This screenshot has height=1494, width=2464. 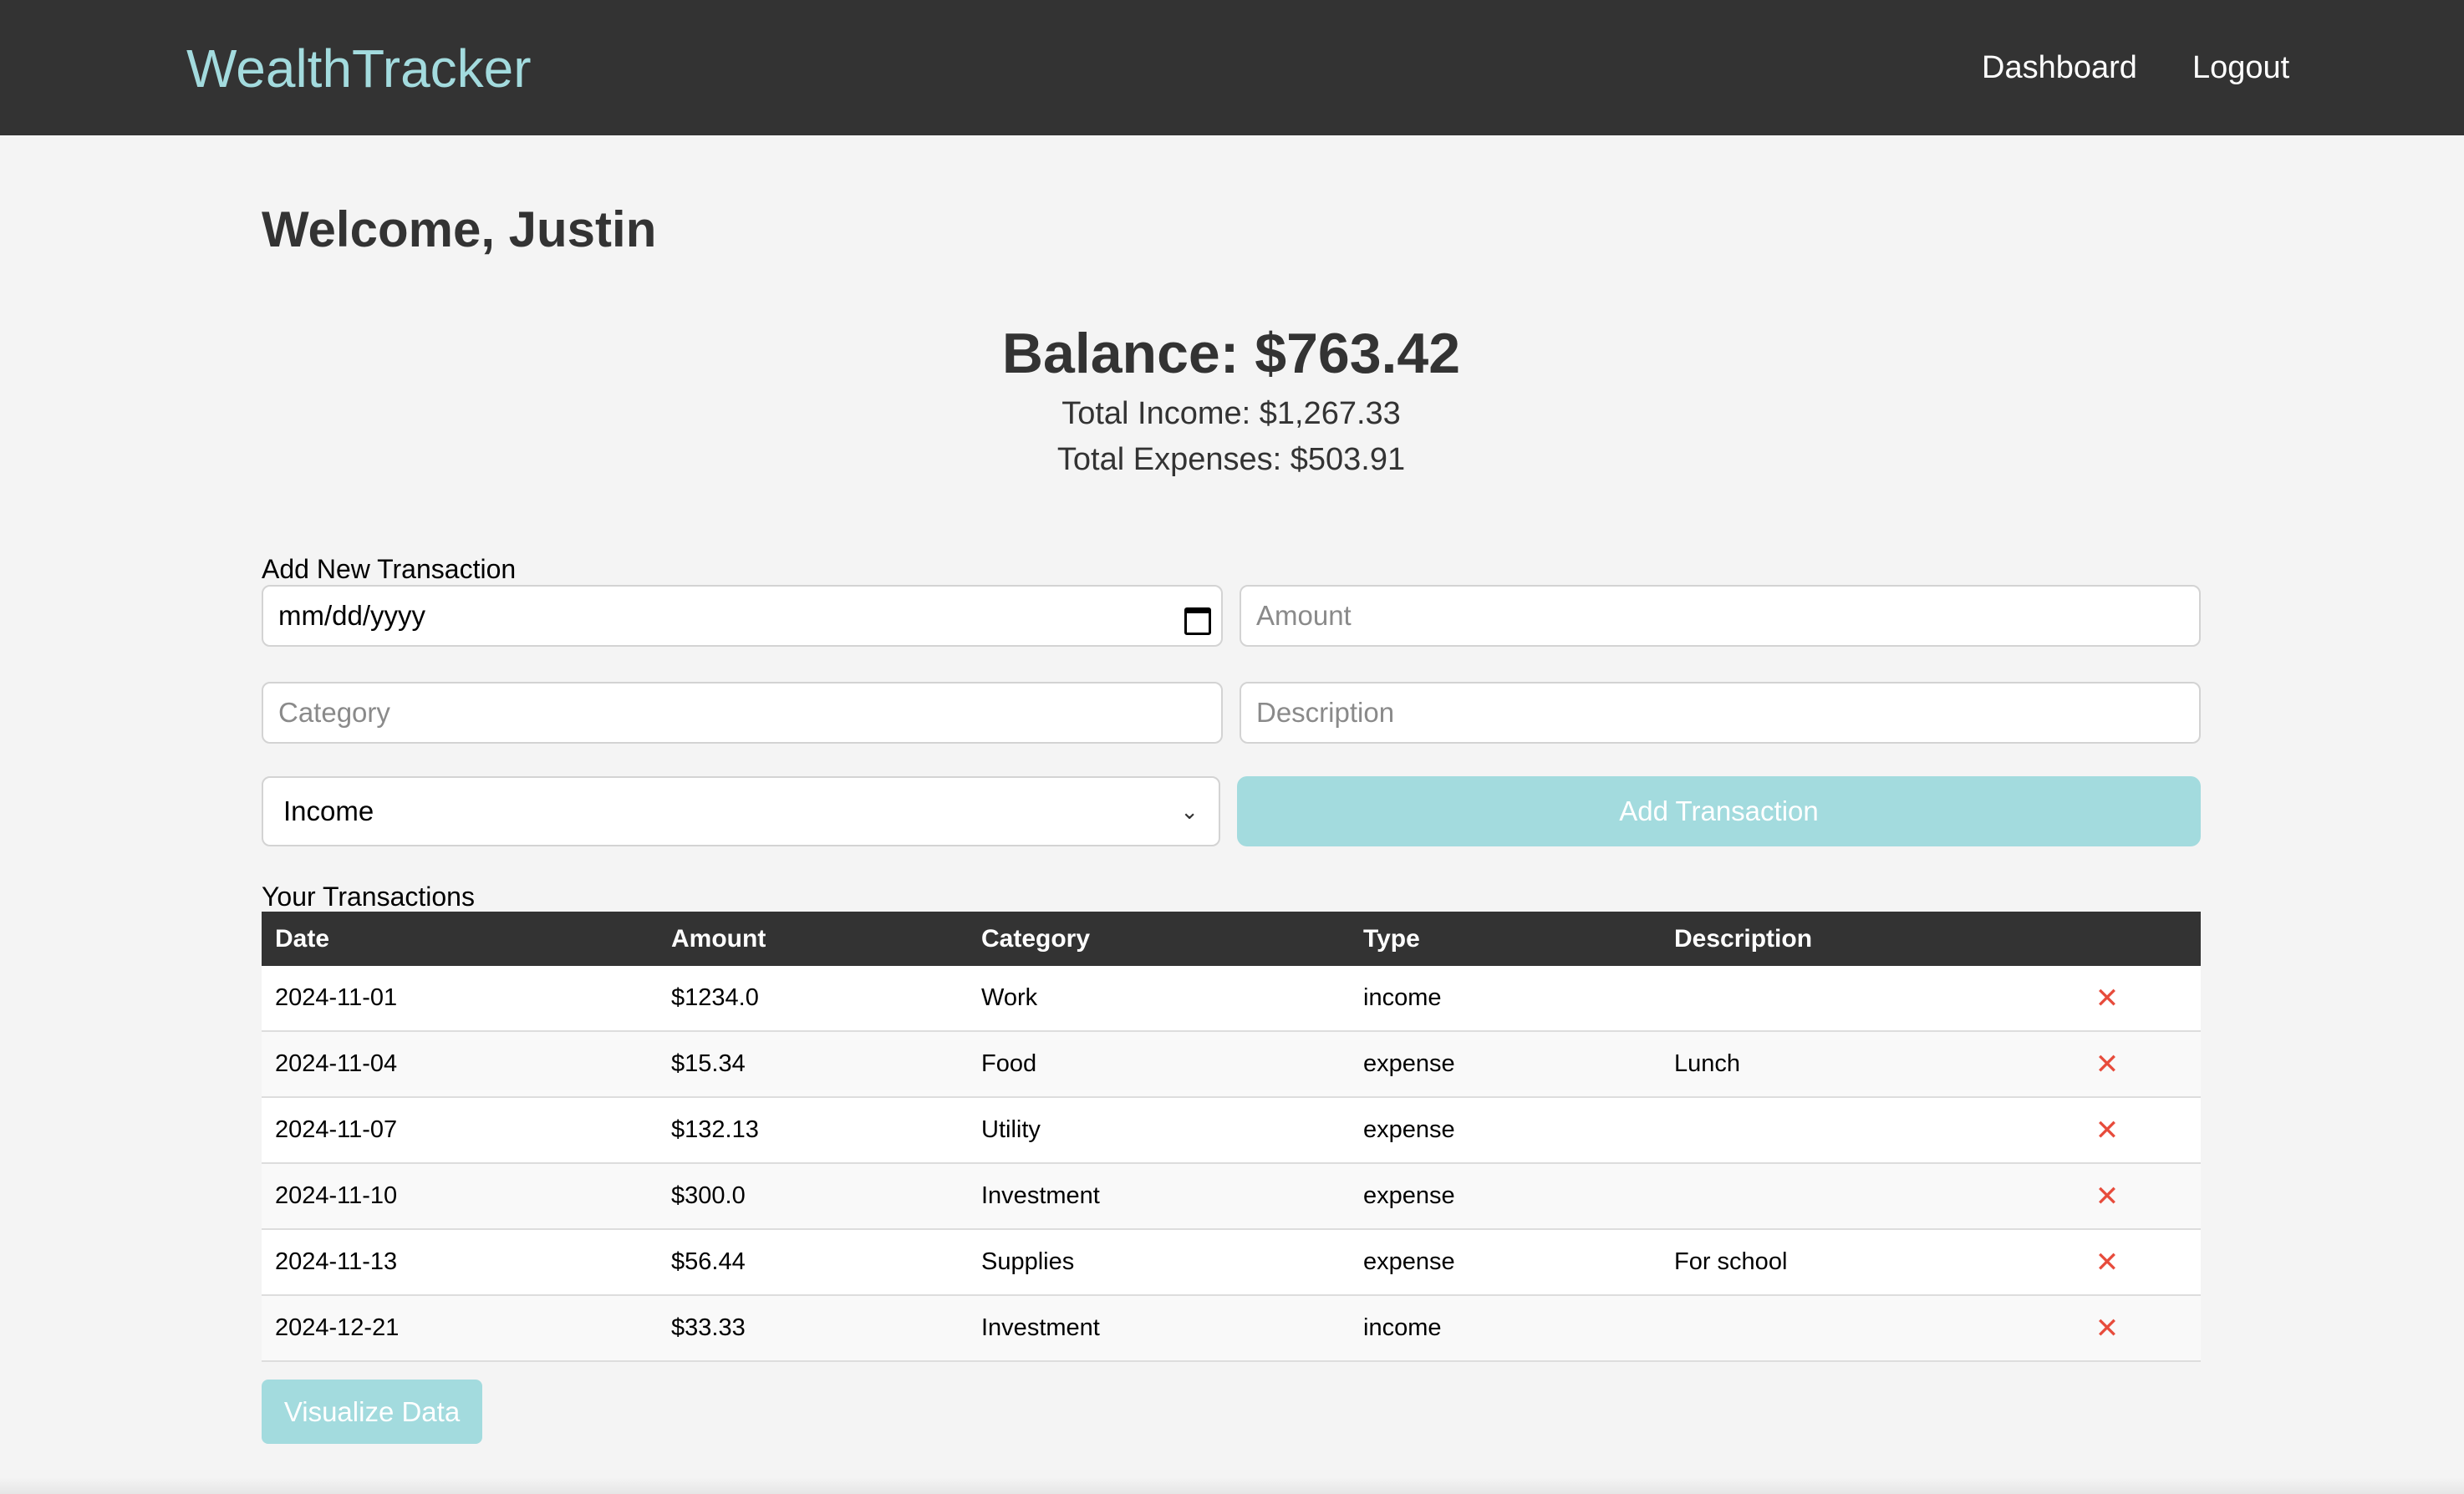 I want to click on header-category: Category, so click(x=1036, y=938).